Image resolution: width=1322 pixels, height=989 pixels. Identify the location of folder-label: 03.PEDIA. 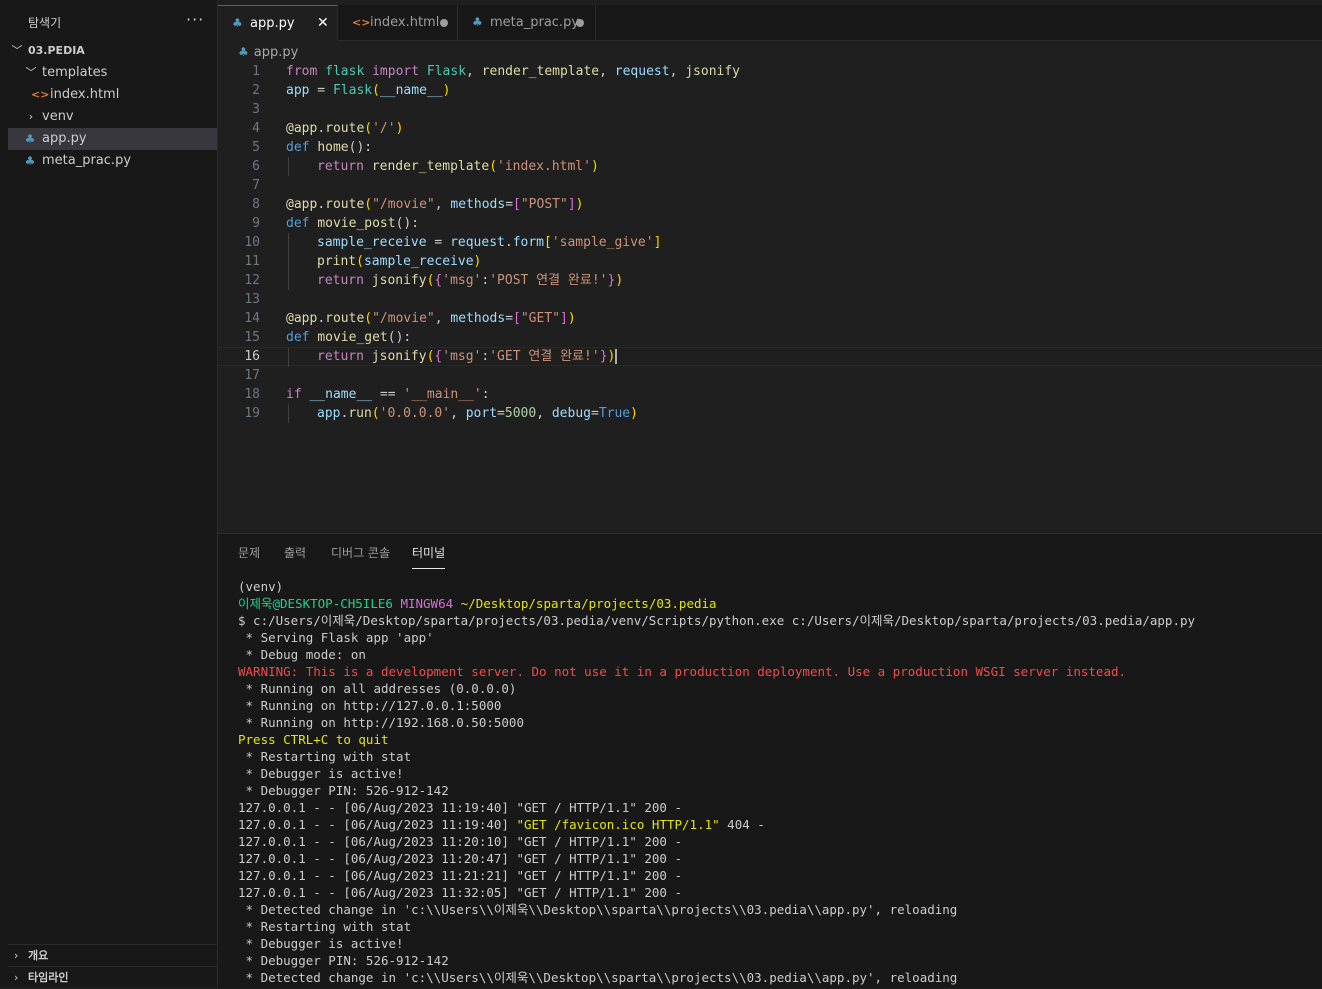
(56, 50).